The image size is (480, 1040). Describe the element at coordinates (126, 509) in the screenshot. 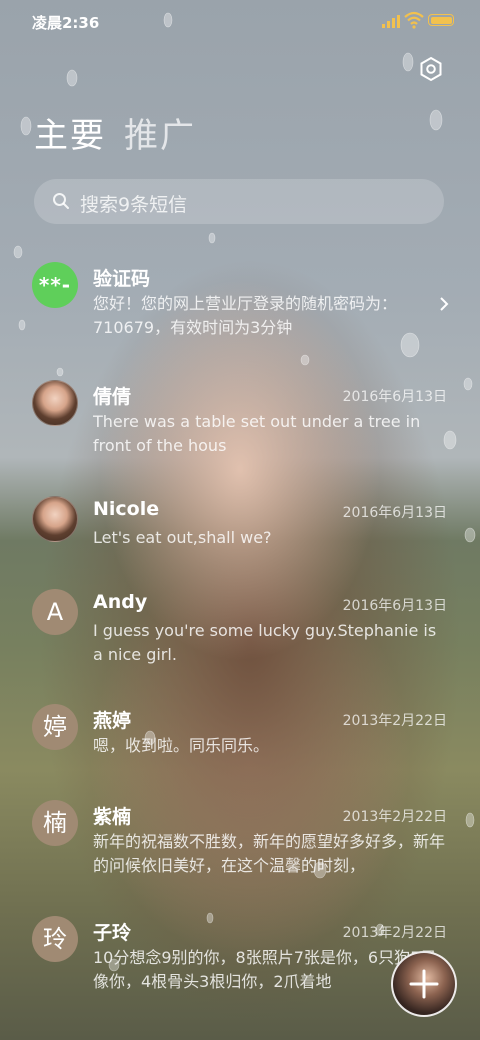

I see `conversation-name: Nicole` at that location.